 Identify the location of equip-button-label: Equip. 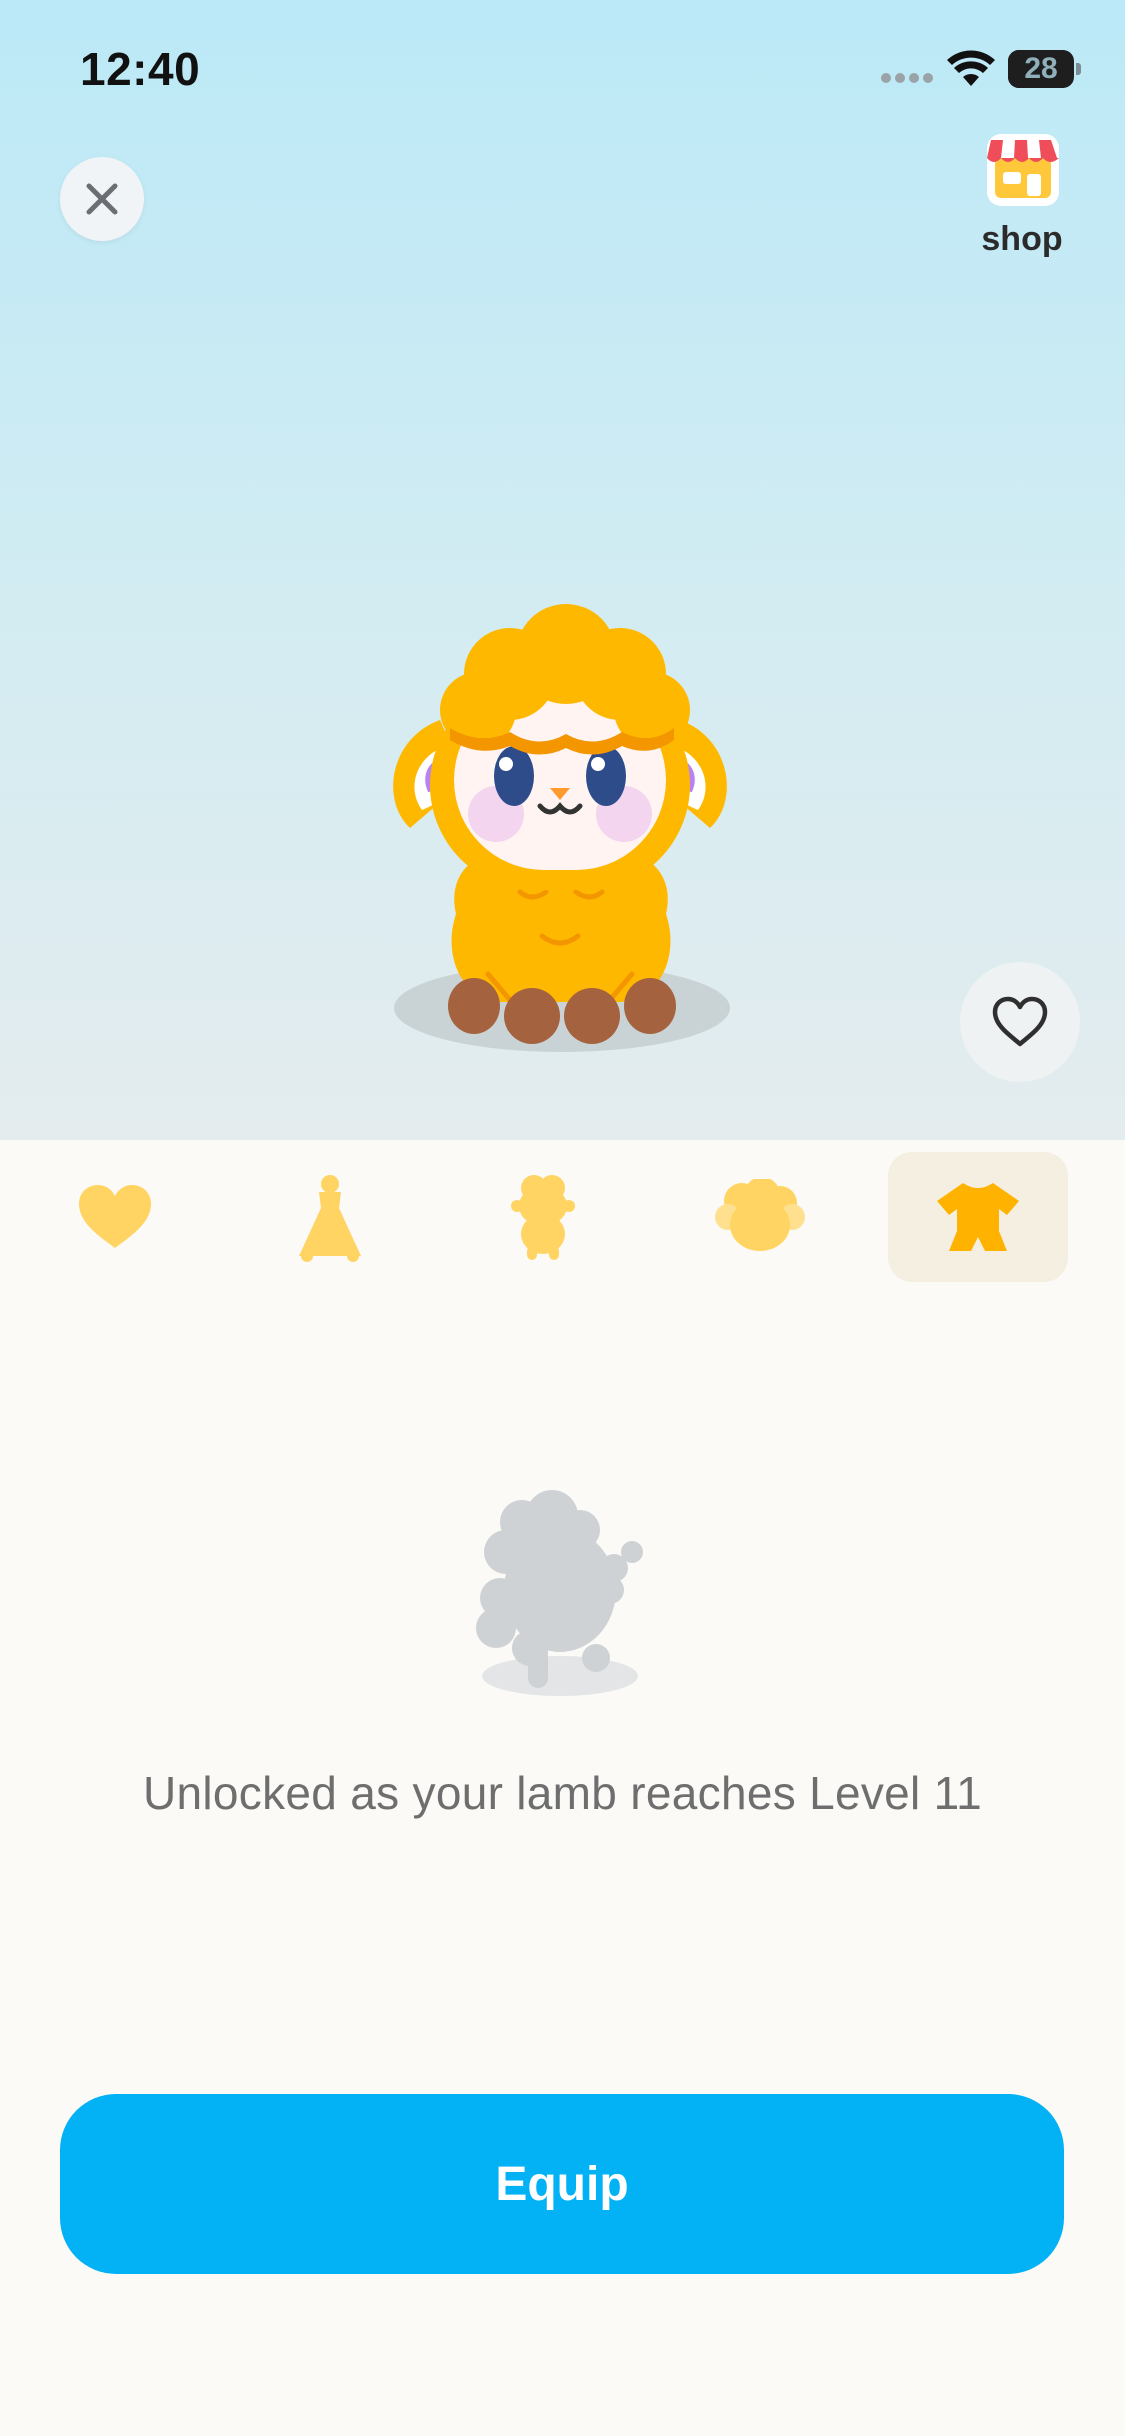
(562, 2184).